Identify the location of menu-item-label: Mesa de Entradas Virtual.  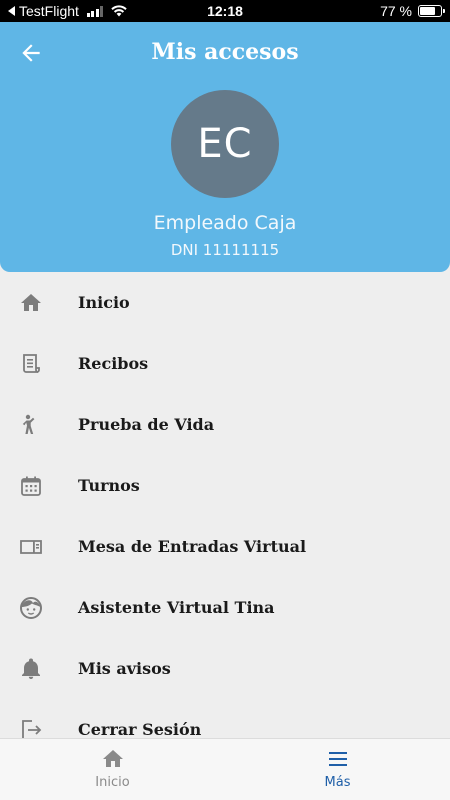
(192, 546).